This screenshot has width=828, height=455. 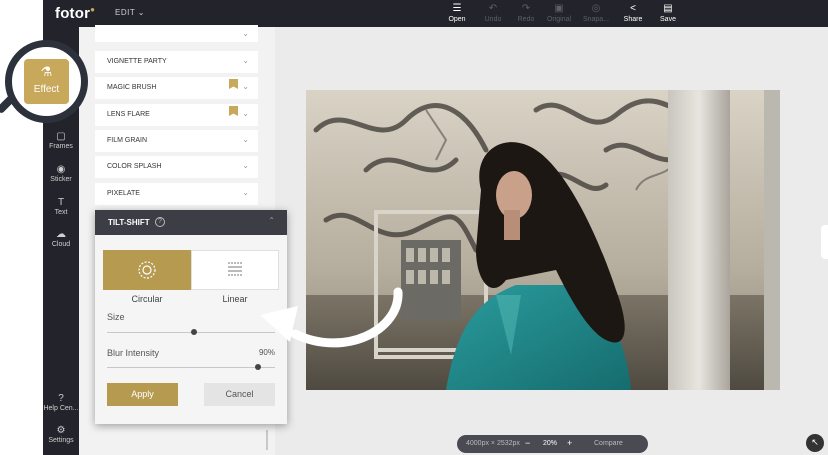 What do you see at coordinates (493, 8) in the screenshot?
I see `undo-icon: ↶` at bounding box center [493, 8].